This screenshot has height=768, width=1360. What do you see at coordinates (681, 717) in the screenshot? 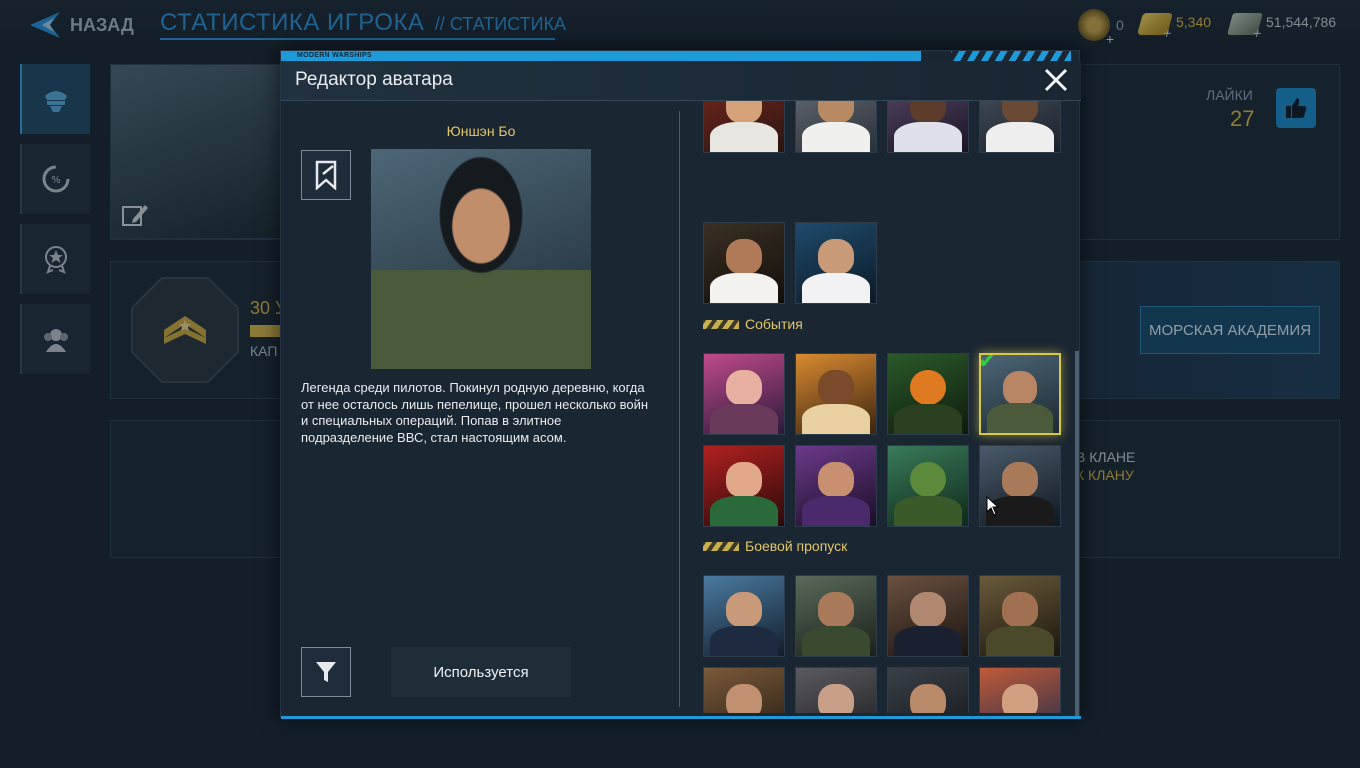
I see `modal-bottom-stripe` at bounding box center [681, 717].